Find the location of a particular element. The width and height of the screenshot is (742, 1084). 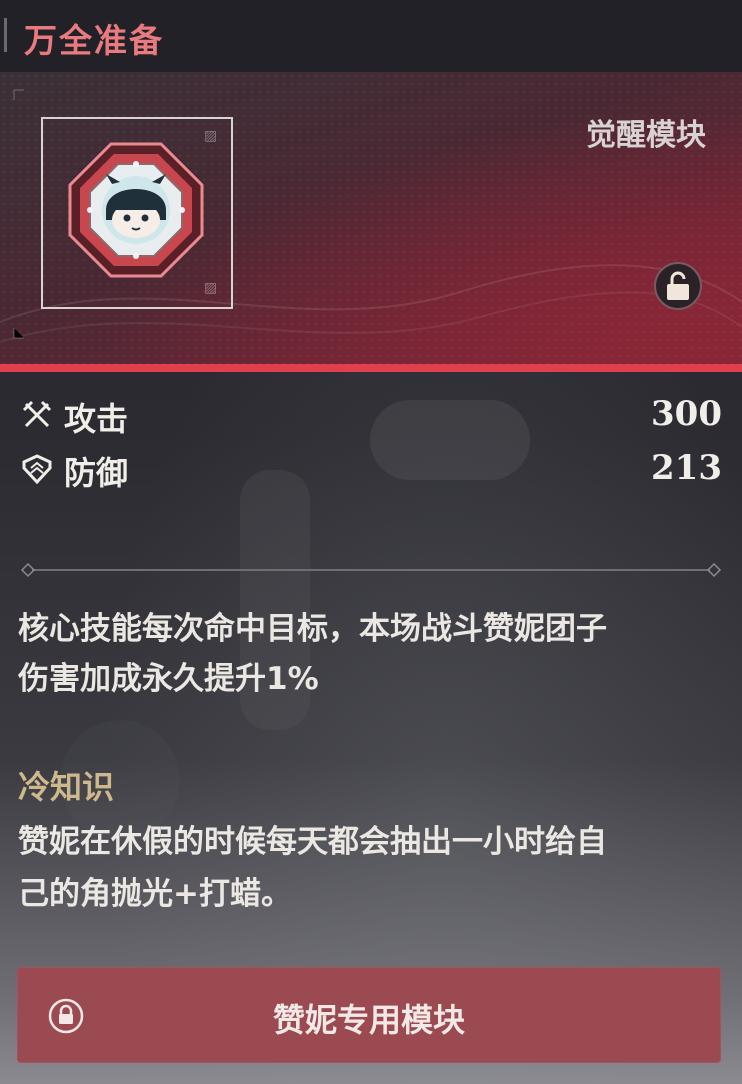

stat-row-defense: 防御 213 is located at coordinates (372, 470).